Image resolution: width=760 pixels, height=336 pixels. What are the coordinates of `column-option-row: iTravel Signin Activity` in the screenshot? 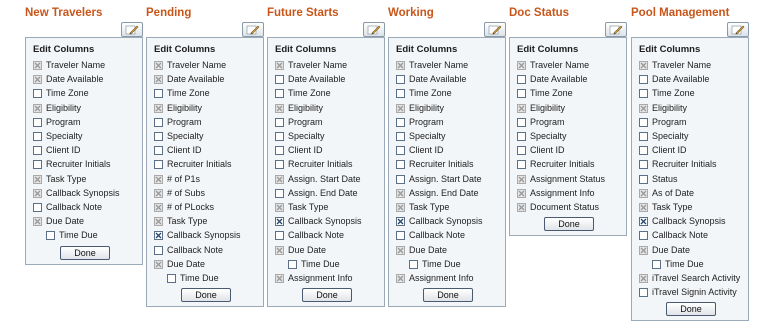 It's located at (690, 293).